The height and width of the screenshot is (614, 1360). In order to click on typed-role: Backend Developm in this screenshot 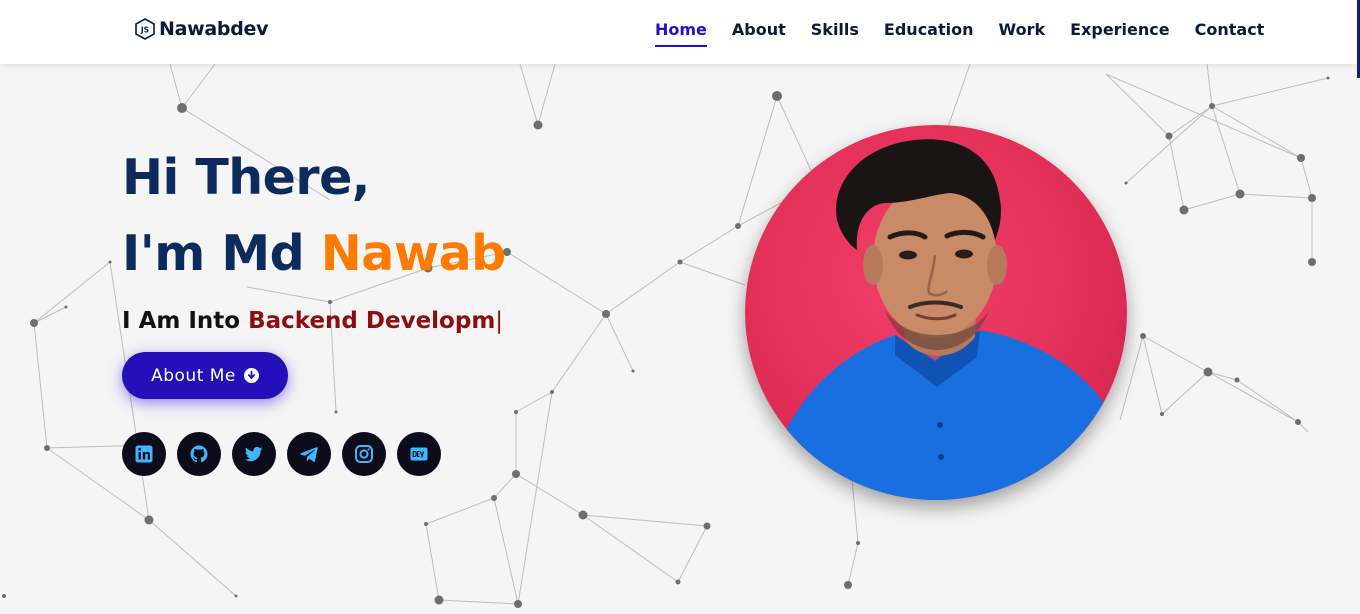, I will do `click(372, 321)`.